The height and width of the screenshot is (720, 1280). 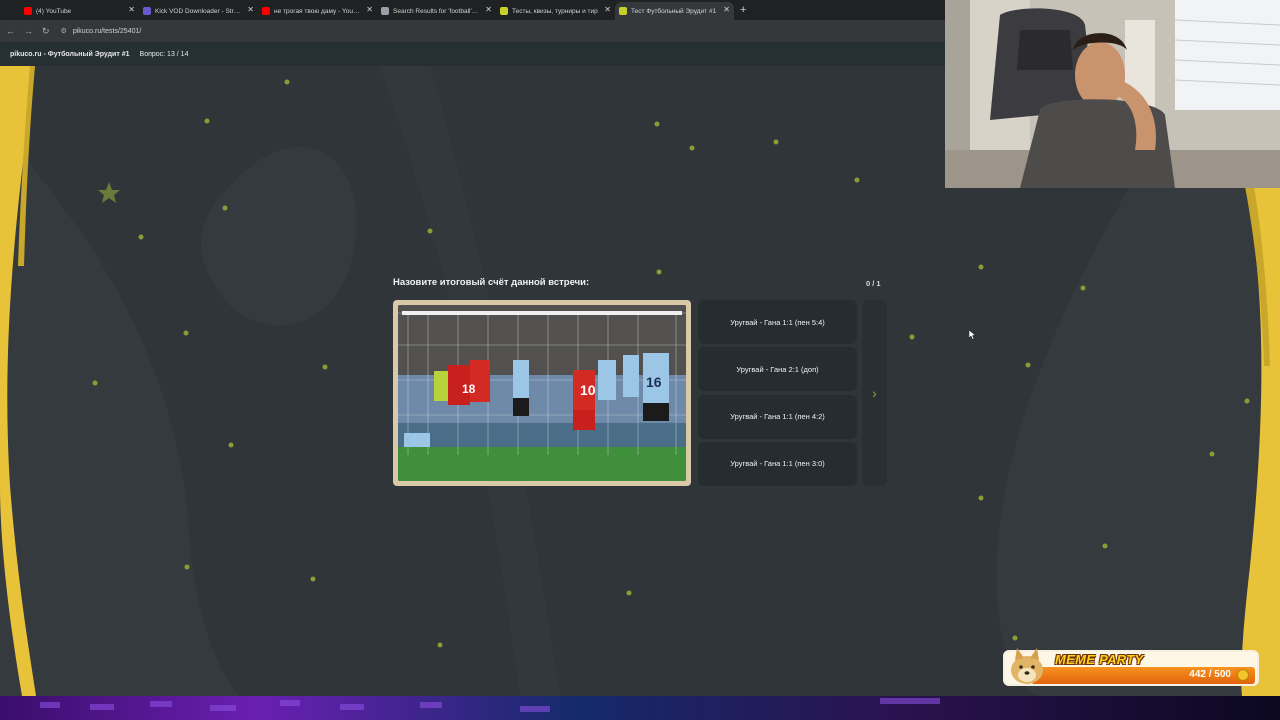 I want to click on kick-icon, so click(x=147, y=11).